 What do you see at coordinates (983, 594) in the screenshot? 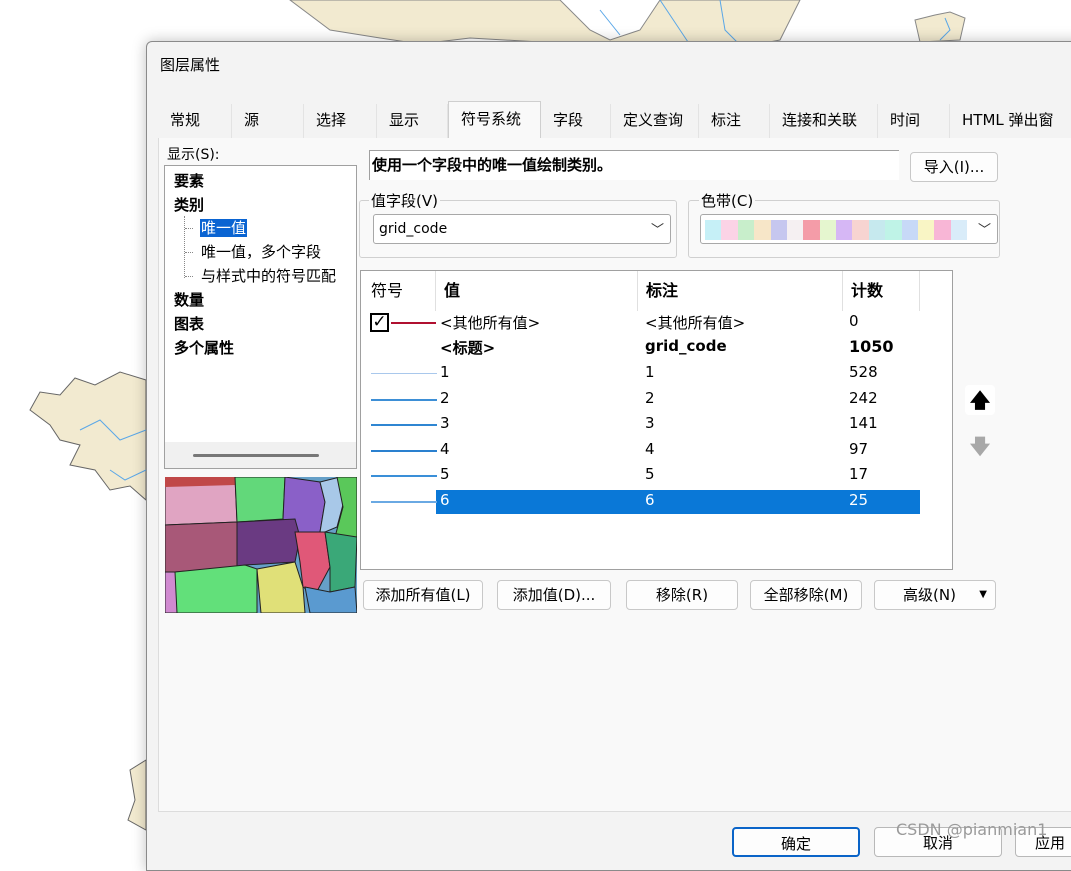
I see `dropdown-arrow-icon: ▼` at bounding box center [983, 594].